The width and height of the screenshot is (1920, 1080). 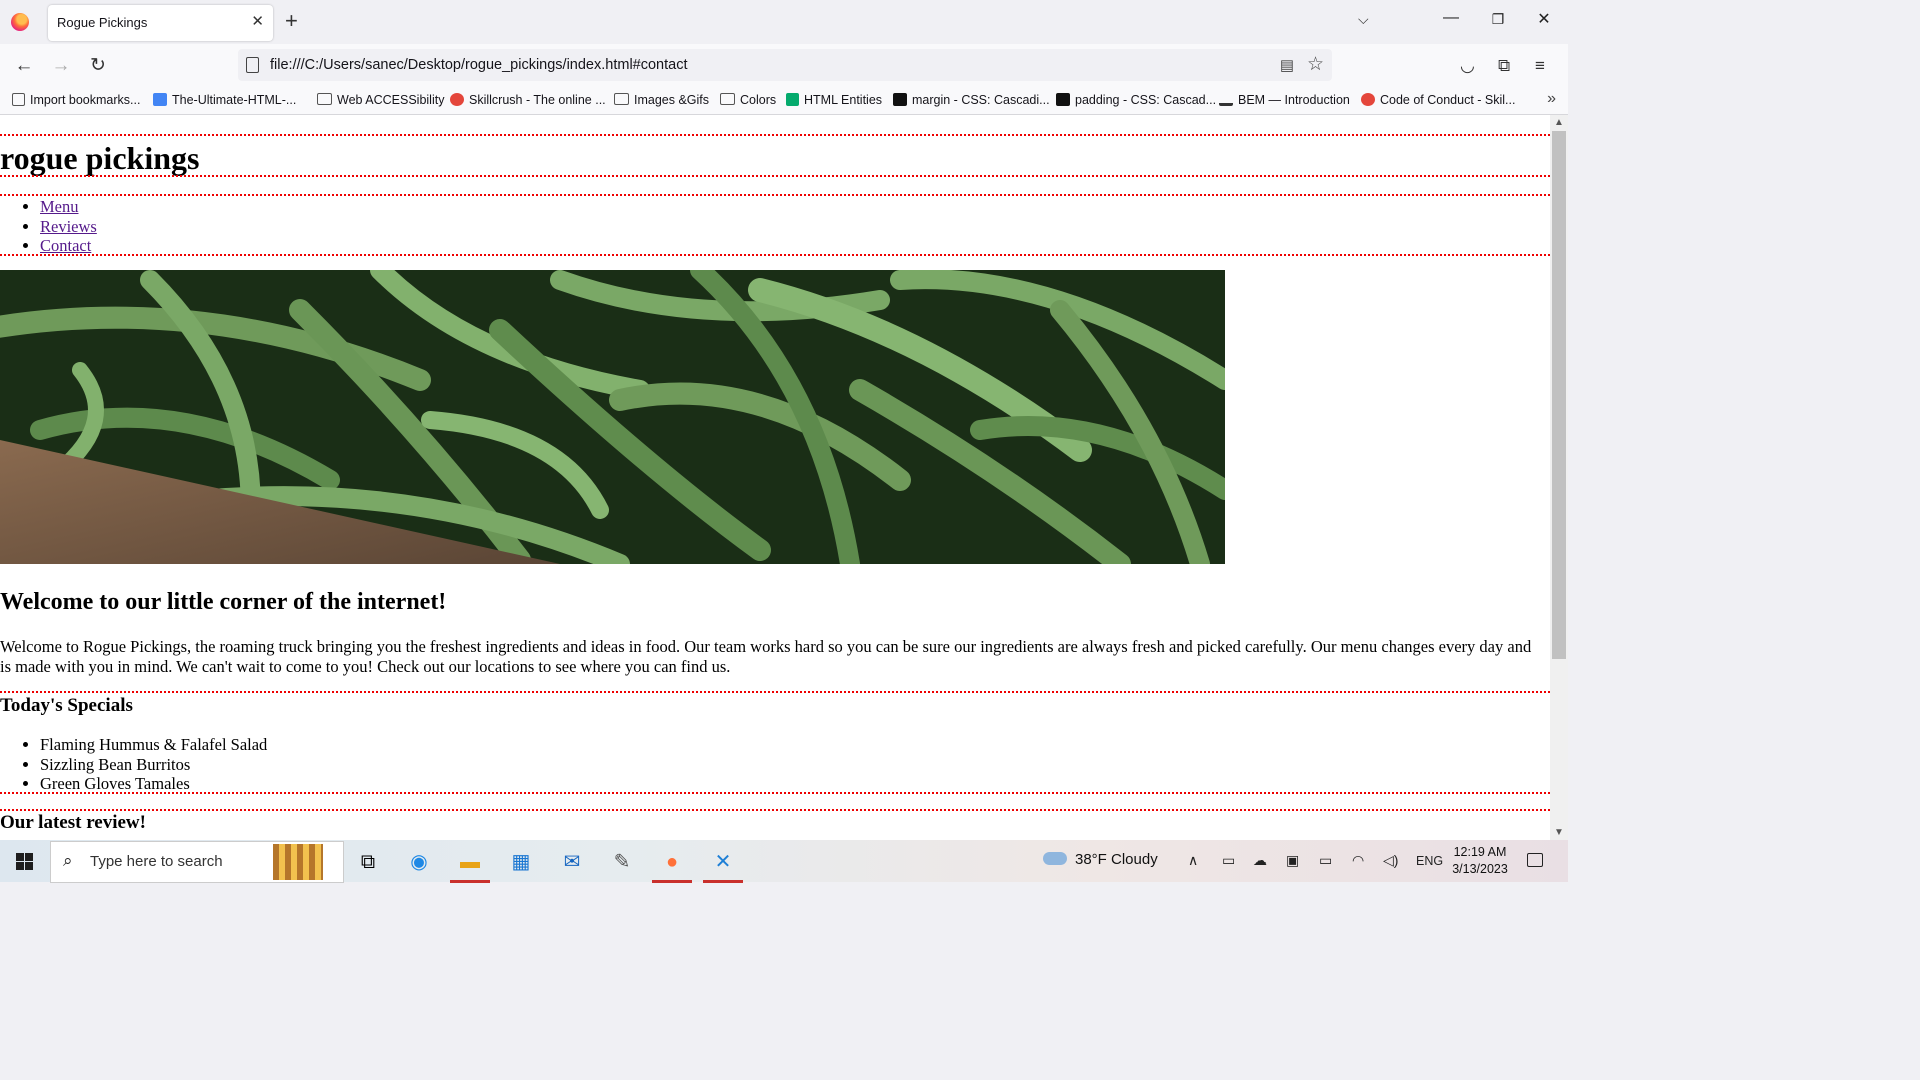 I want to click on nav-link-menu: Menu, so click(x=59, y=206).